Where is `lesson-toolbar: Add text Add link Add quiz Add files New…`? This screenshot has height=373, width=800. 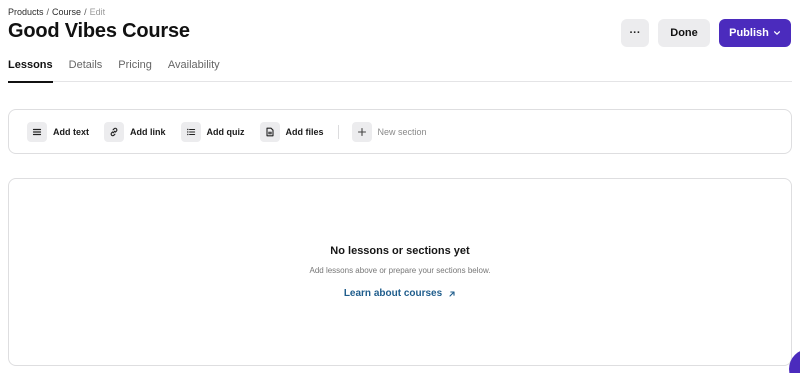
lesson-toolbar: Add text Add link Add quiz Add files New… is located at coordinates (400, 131).